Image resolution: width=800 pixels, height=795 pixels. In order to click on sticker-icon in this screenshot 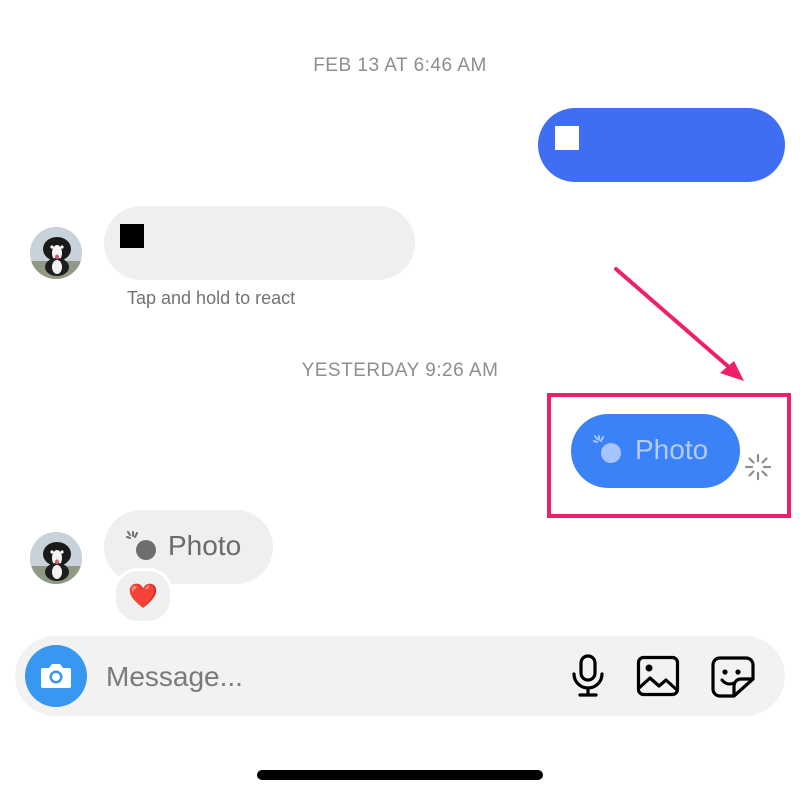, I will do `click(733, 677)`.